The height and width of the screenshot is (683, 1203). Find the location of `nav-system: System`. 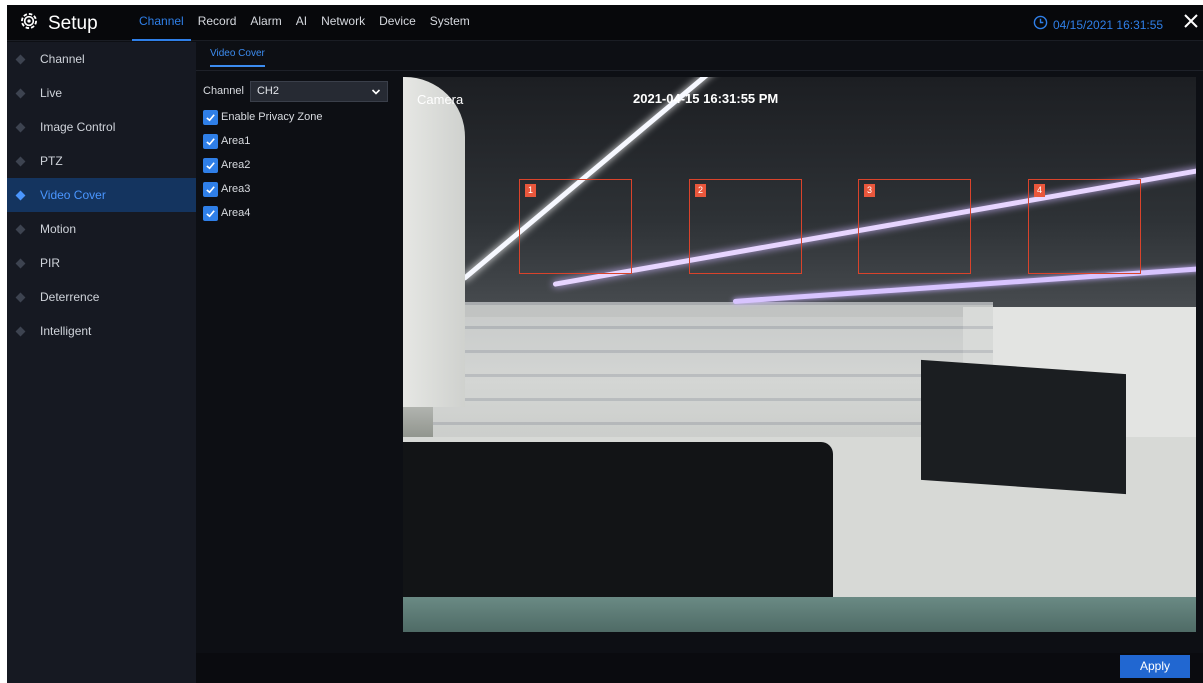

nav-system: System is located at coordinates (450, 23).